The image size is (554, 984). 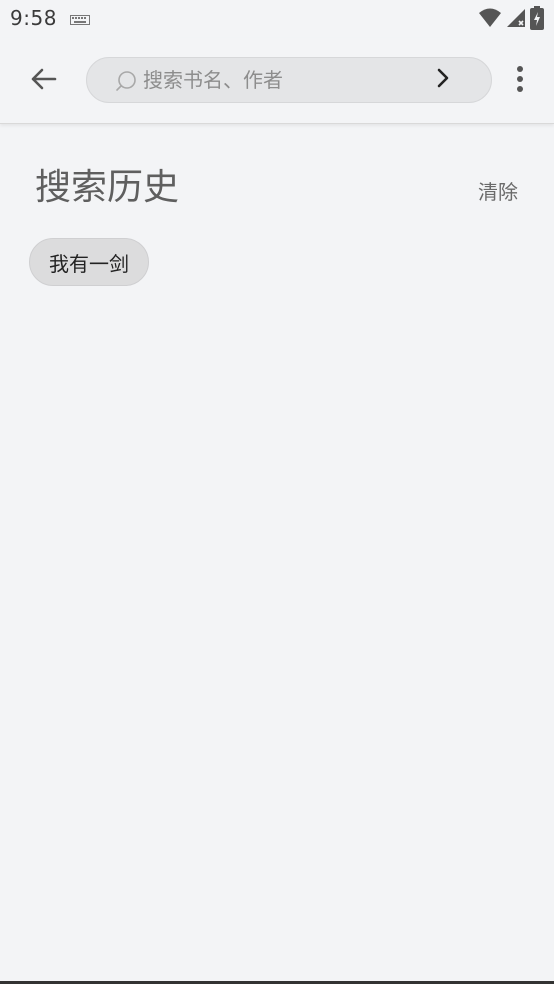 I want to click on keyboard-icon, so click(x=80, y=21).